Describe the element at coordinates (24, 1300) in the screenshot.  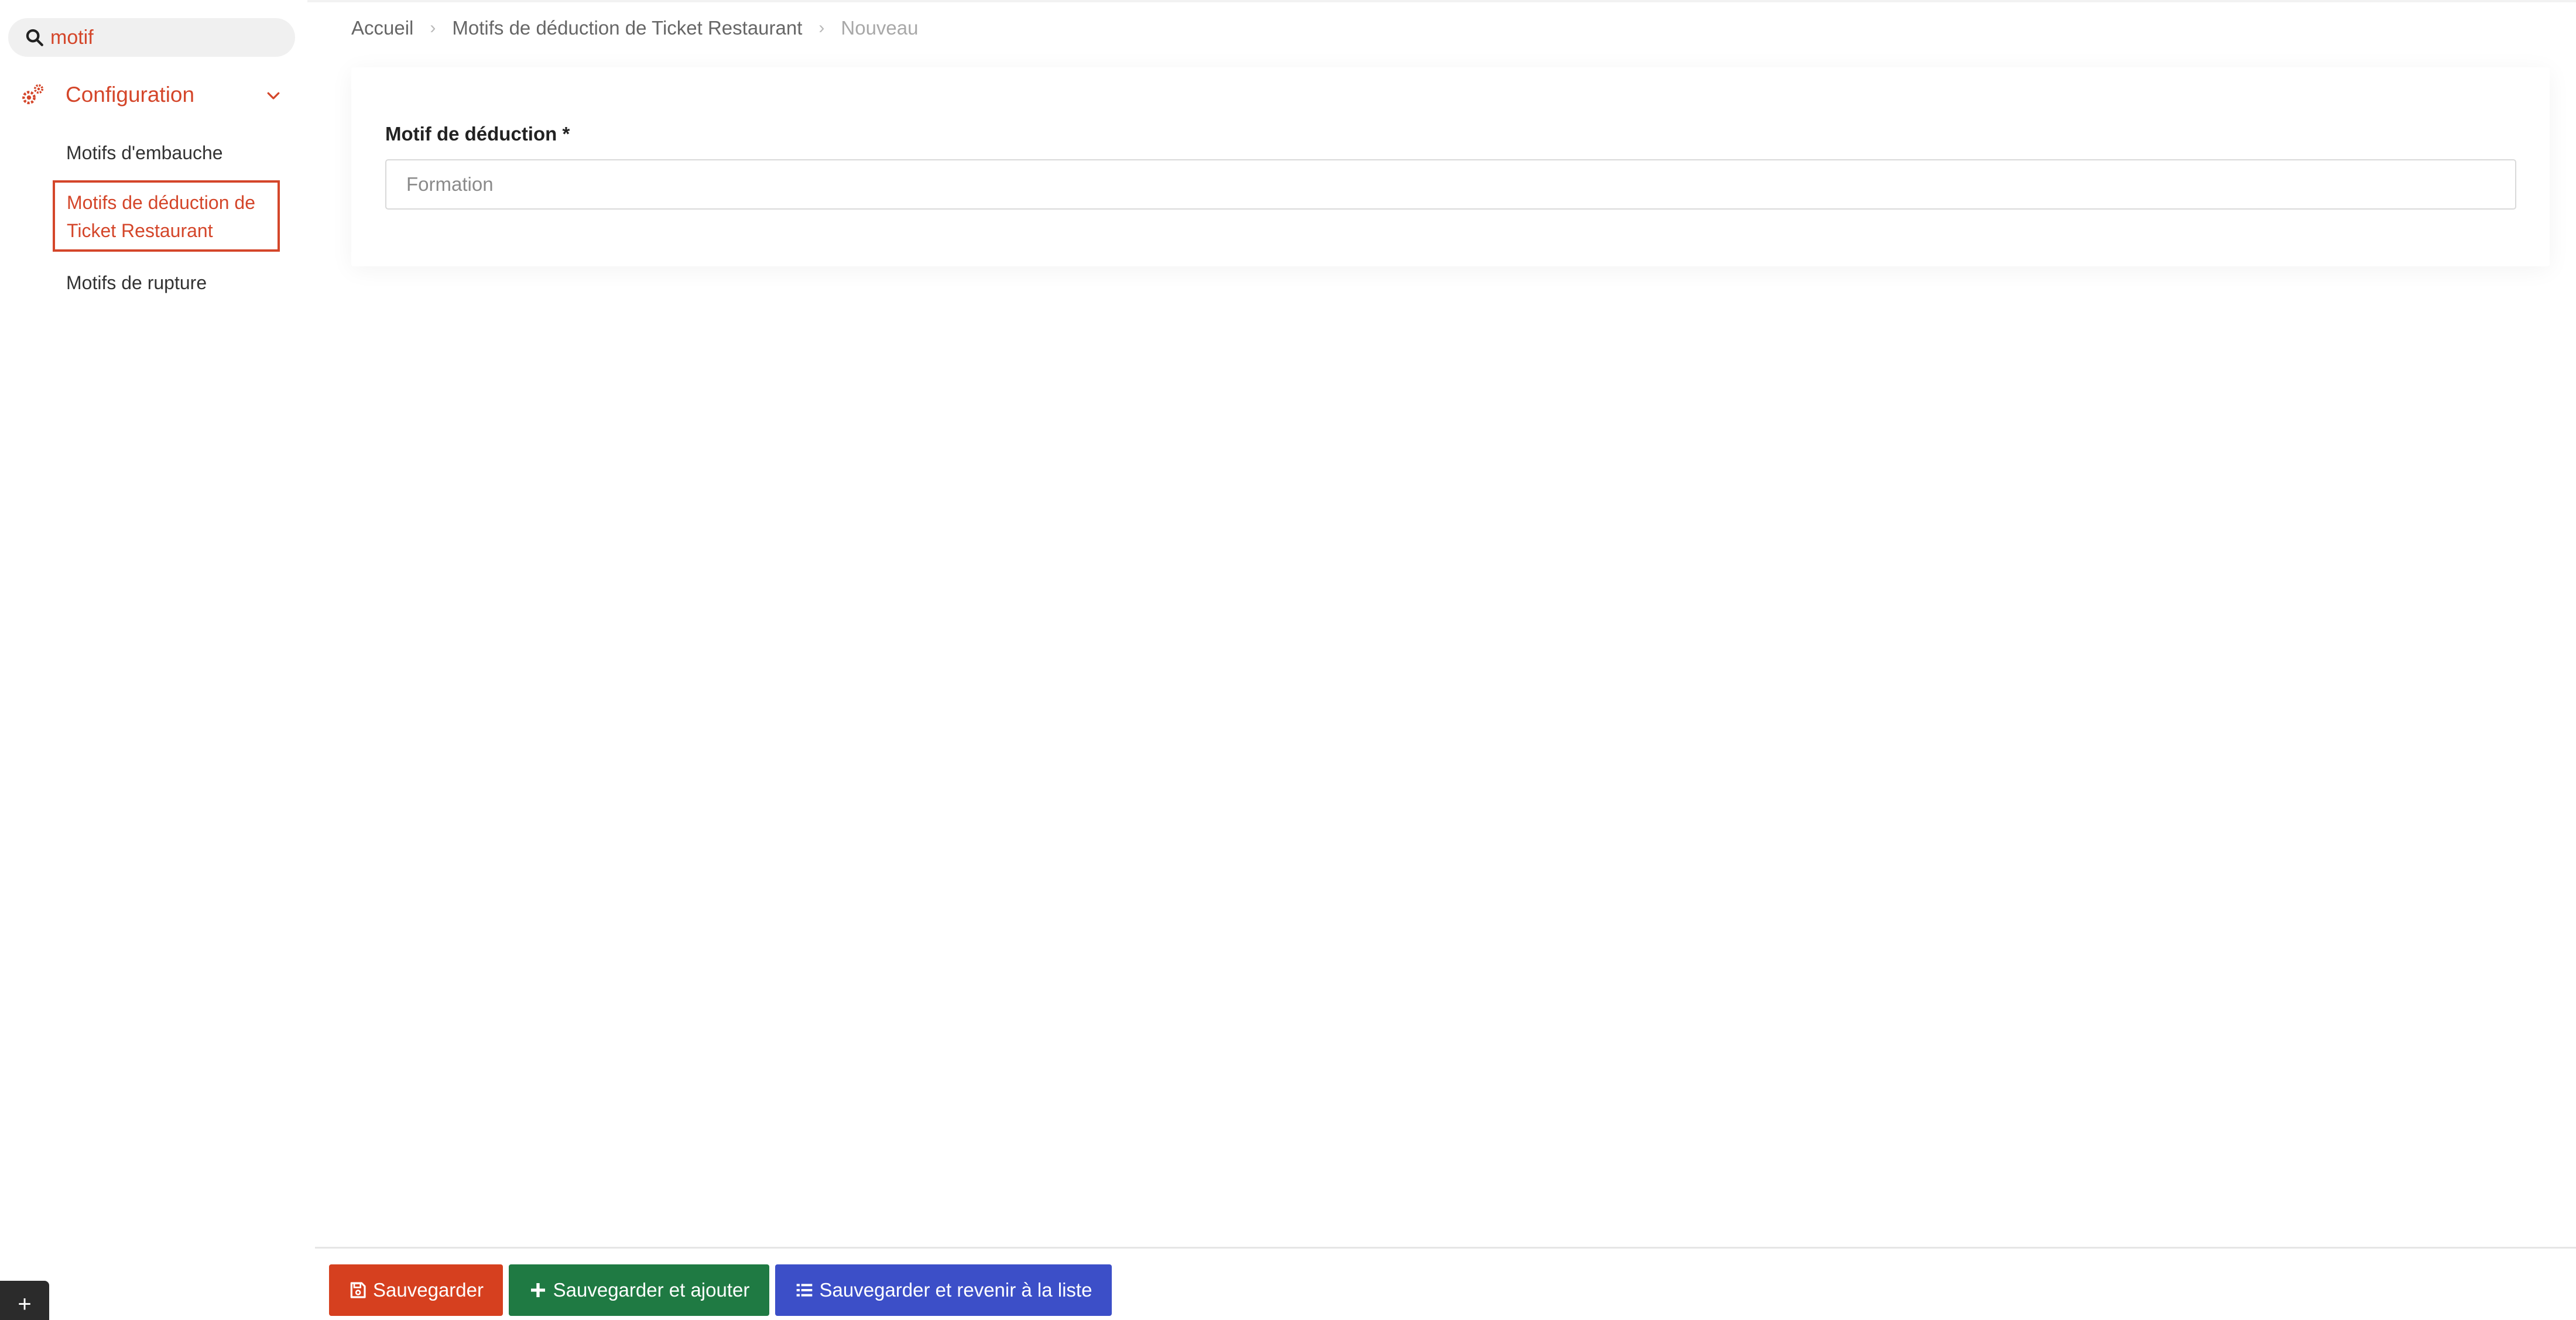
I see `add-button: +` at that location.